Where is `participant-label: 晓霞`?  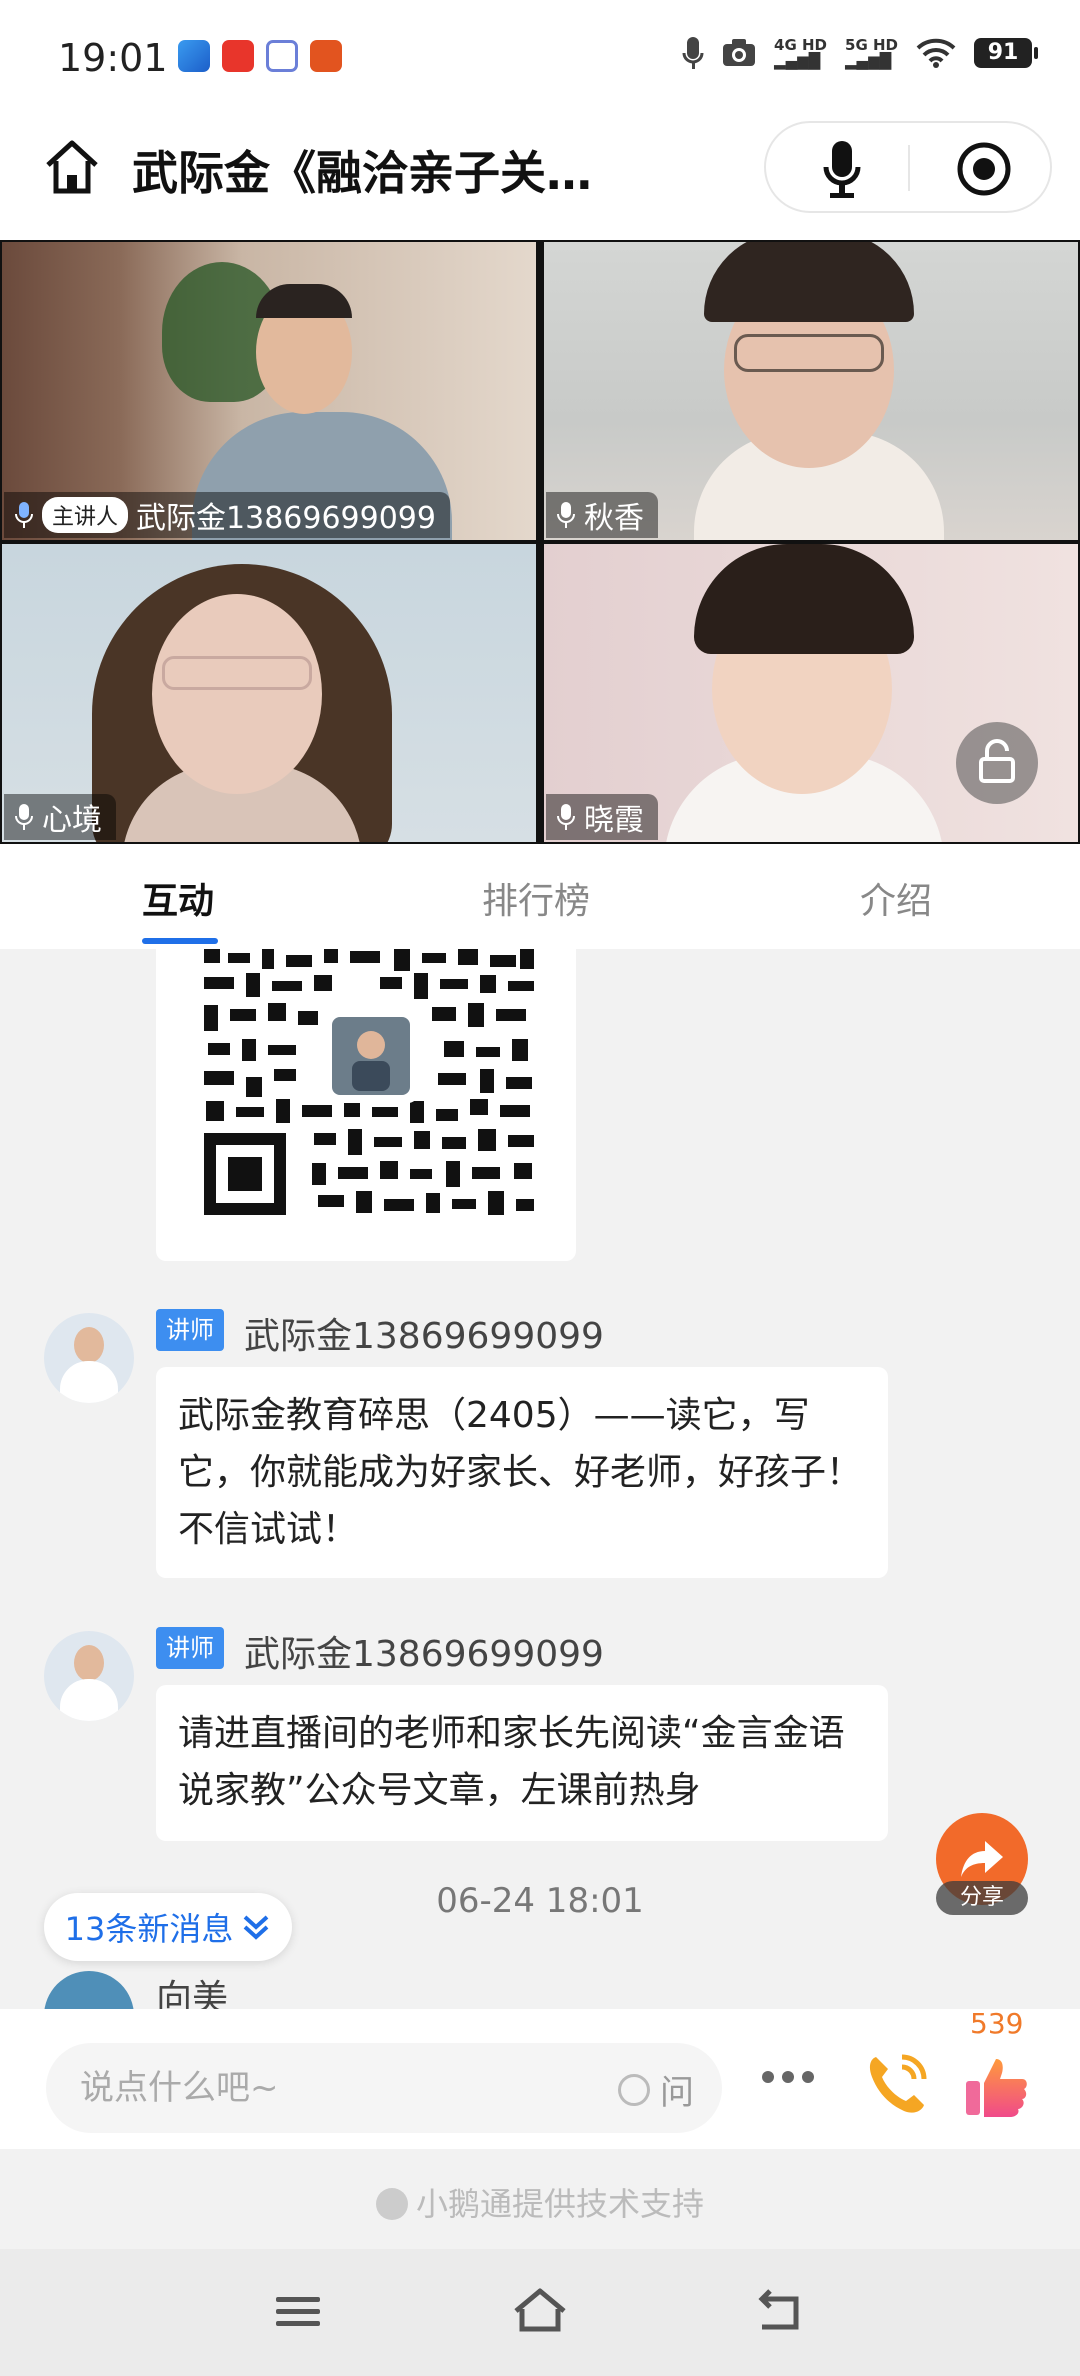 participant-label: 晓霞 is located at coordinates (602, 817).